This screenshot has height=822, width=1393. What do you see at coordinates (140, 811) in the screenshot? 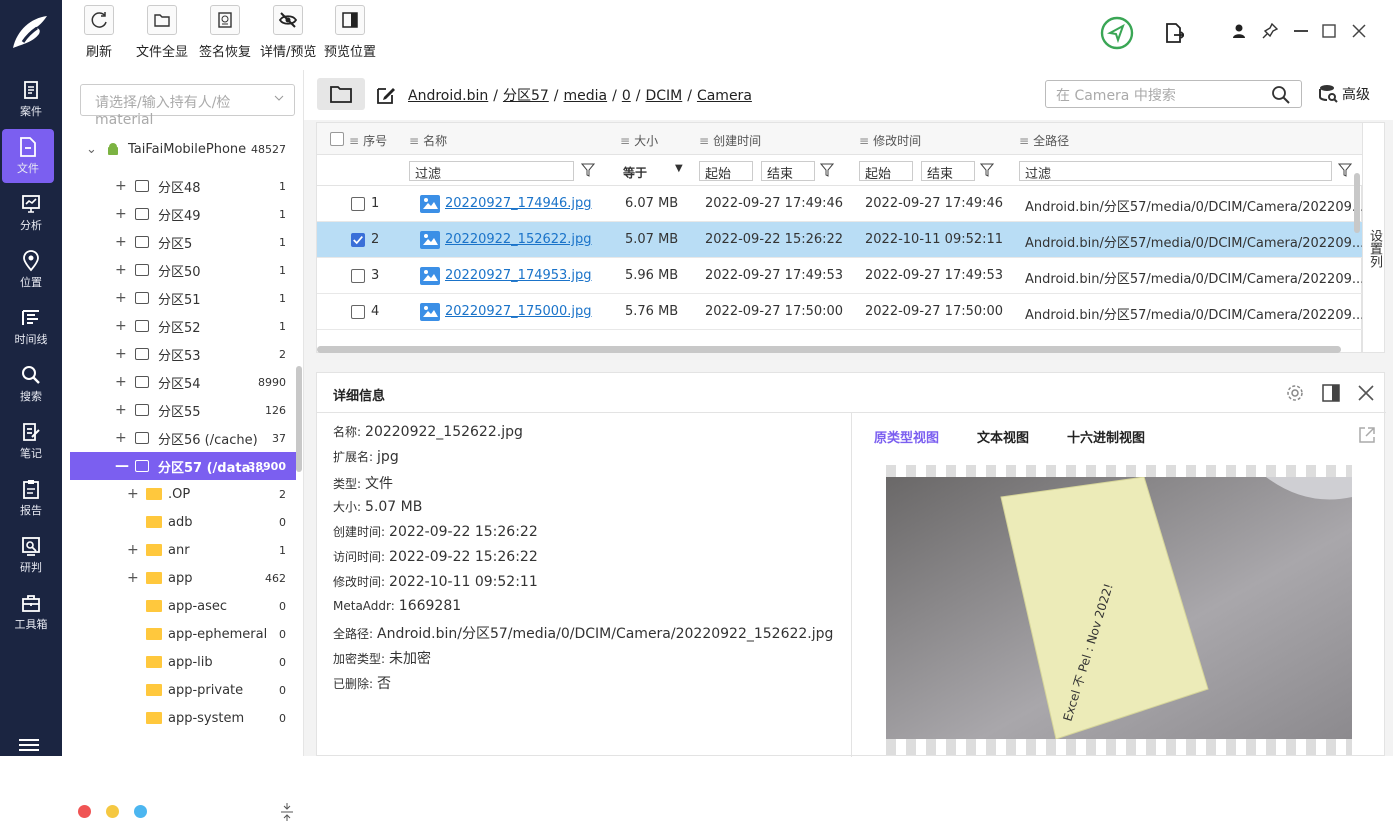
I see `blue-dot` at bounding box center [140, 811].